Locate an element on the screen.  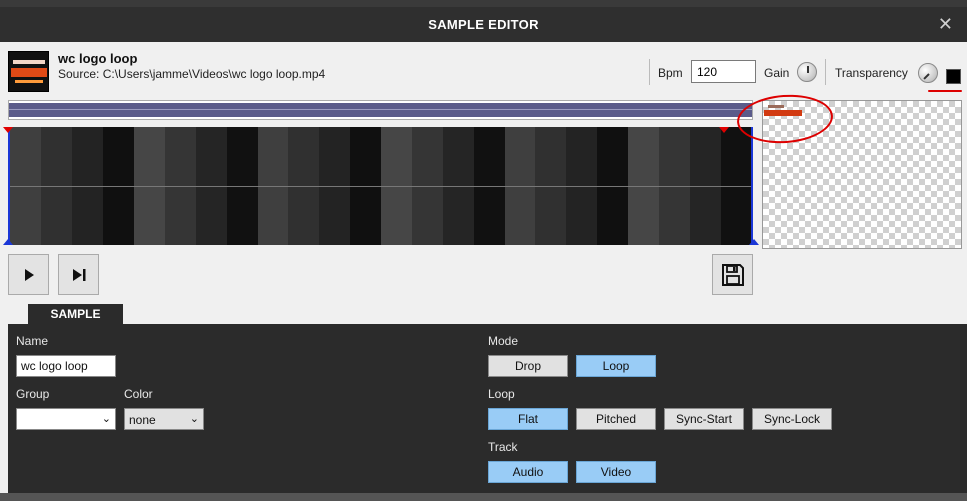
skip-to-end-button is located at coordinates (78, 274).